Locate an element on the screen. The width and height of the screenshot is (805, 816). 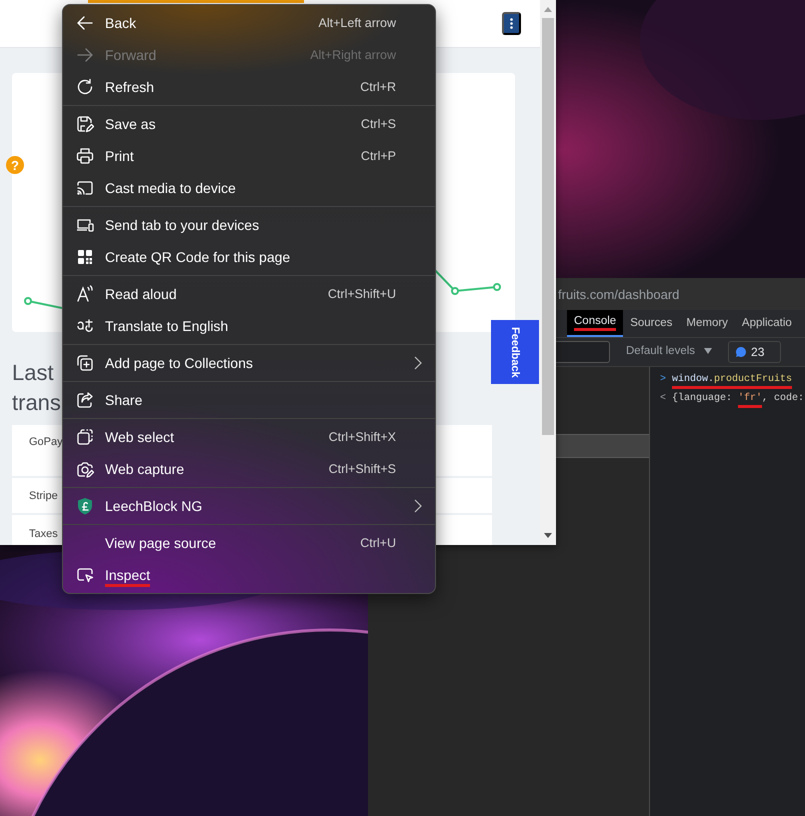
inspect-icon is located at coordinates (85, 575).